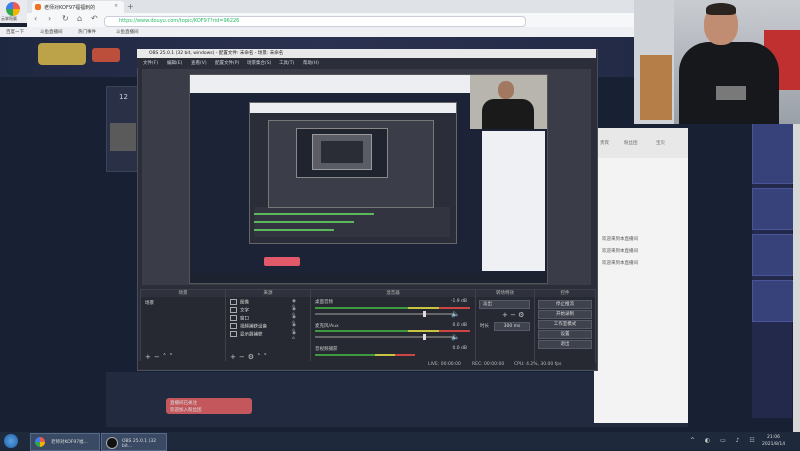 This screenshot has width=800, height=451. What do you see at coordinates (150, 63) in the screenshot?
I see `menu-file: 文件(F)` at bounding box center [150, 63].